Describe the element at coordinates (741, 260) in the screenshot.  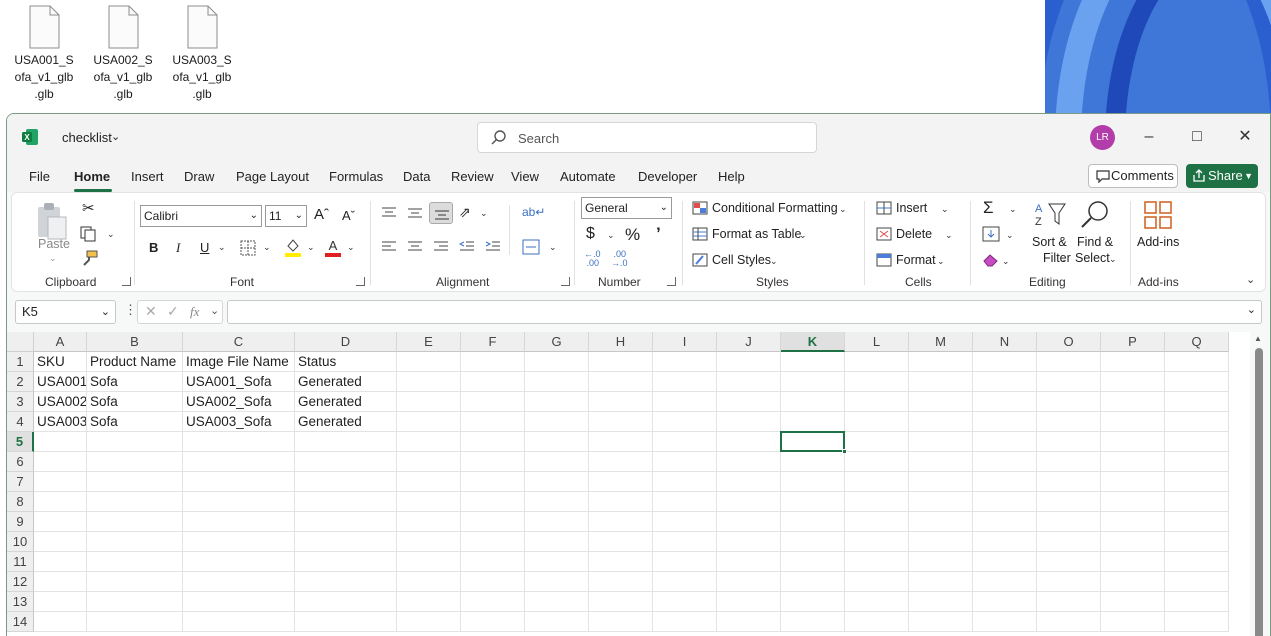
I see `cell-styles-button: Cell Styles` at that location.